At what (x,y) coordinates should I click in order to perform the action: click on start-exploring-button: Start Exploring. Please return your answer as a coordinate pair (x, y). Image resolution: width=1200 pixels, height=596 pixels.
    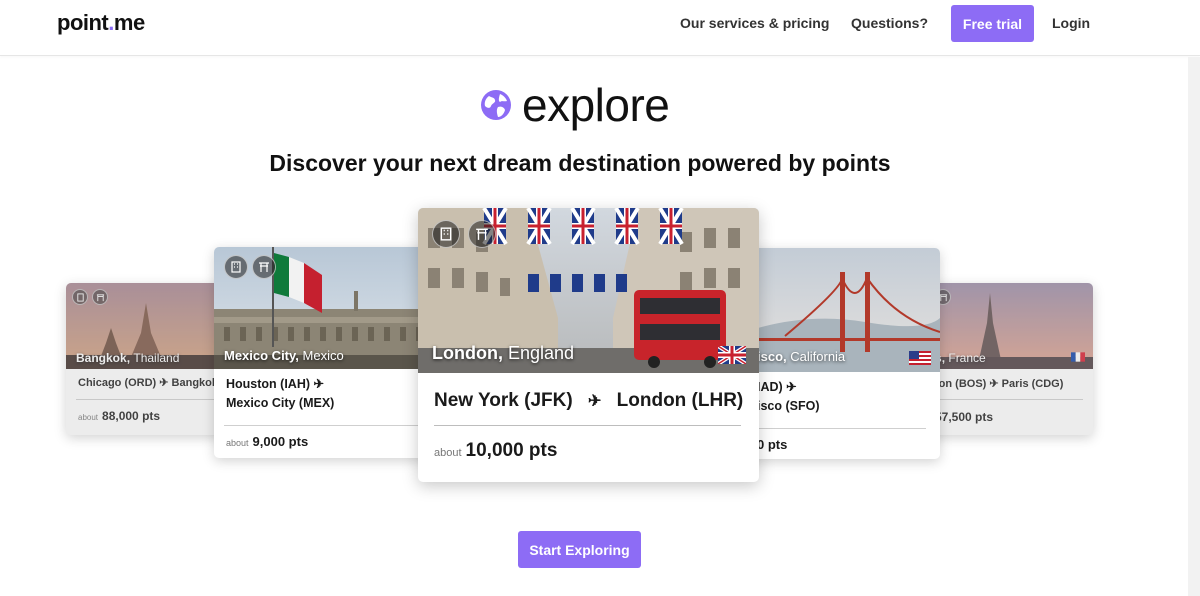
    Looking at the image, I should click on (579, 549).